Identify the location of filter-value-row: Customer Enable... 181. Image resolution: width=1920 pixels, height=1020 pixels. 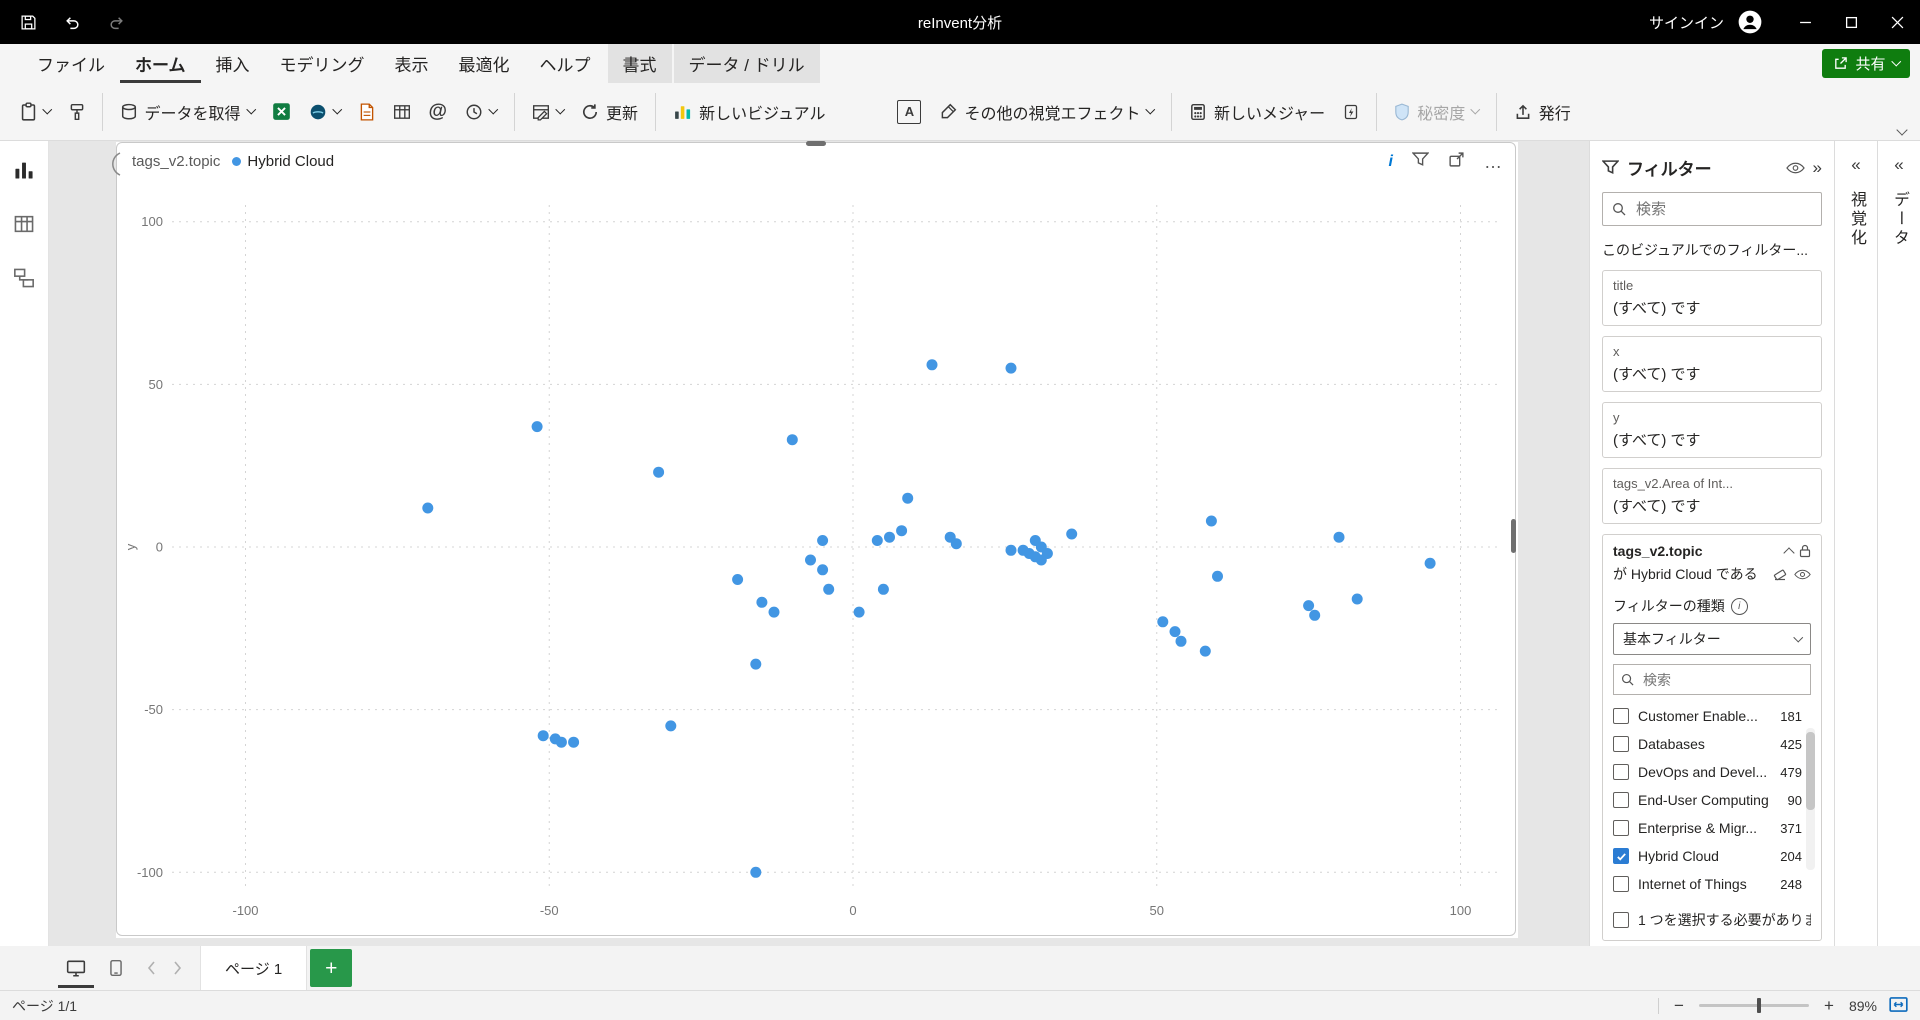
(1712, 716).